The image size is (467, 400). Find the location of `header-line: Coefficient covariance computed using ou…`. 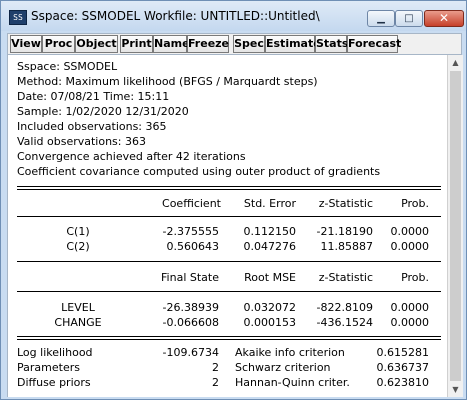

header-line: Coefficient covariance computed using ou… is located at coordinates (199, 171).